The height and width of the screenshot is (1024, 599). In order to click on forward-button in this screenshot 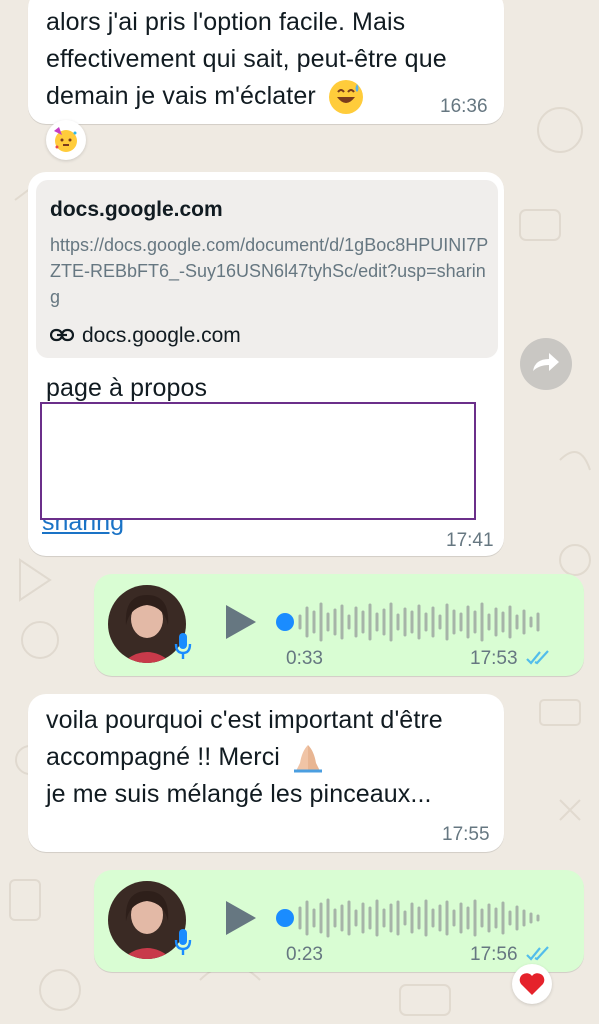, I will do `click(546, 364)`.